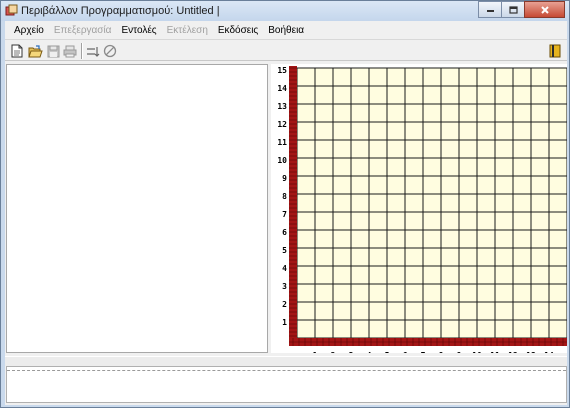 This screenshot has width=570, height=408. I want to click on step-lines-icon, so click(93, 51).